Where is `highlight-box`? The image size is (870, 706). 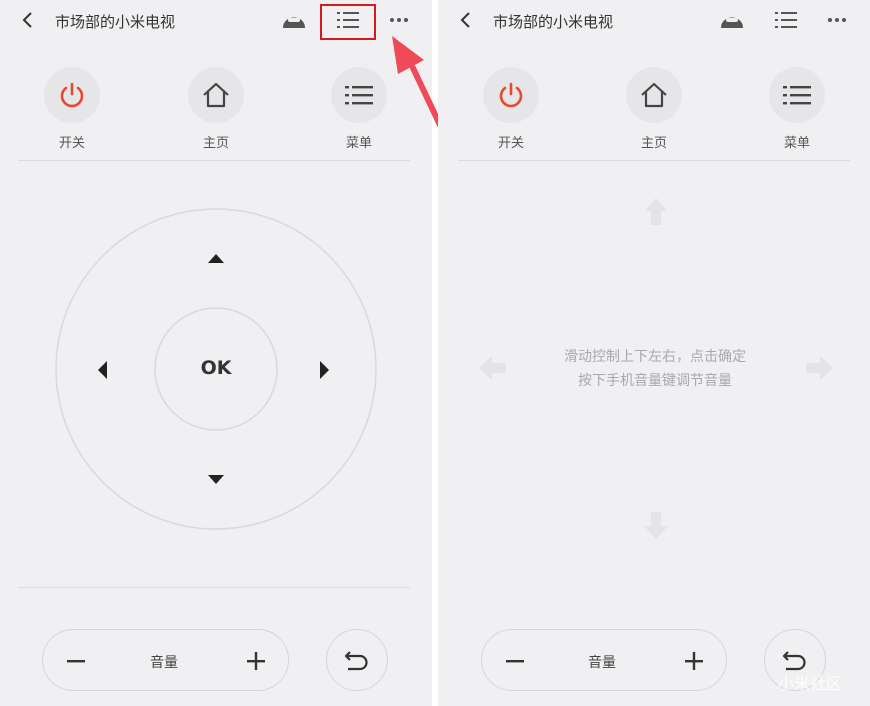 highlight-box is located at coordinates (348, 22).